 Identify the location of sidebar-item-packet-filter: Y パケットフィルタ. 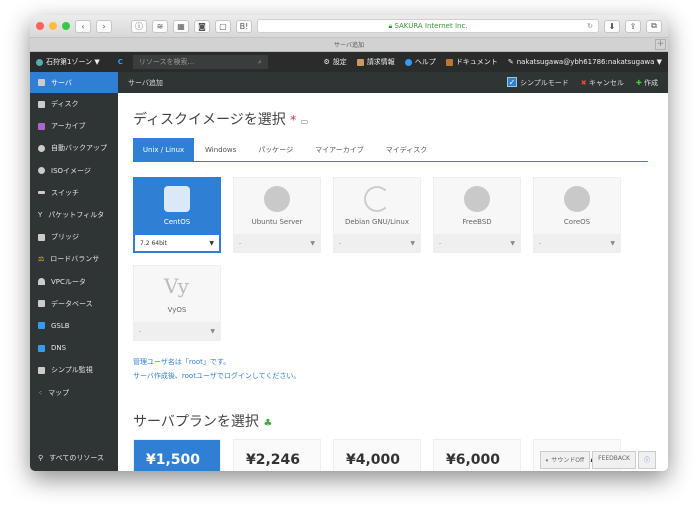
(74, 215).